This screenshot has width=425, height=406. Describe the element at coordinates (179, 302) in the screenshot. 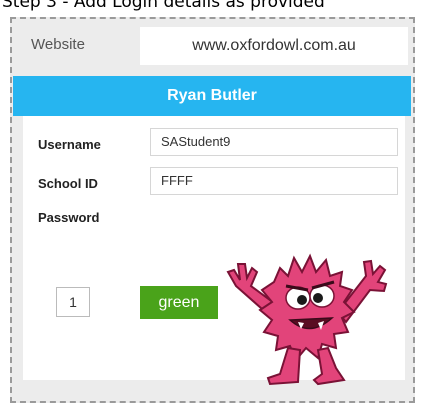

I see `password-color-badge: green` at that location.